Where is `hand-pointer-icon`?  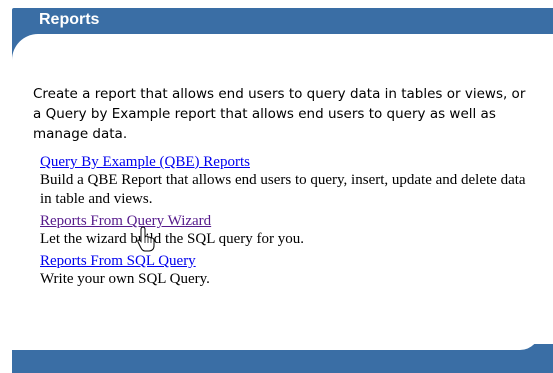
hand-pointer-icon is located at coordinates (146, 239).